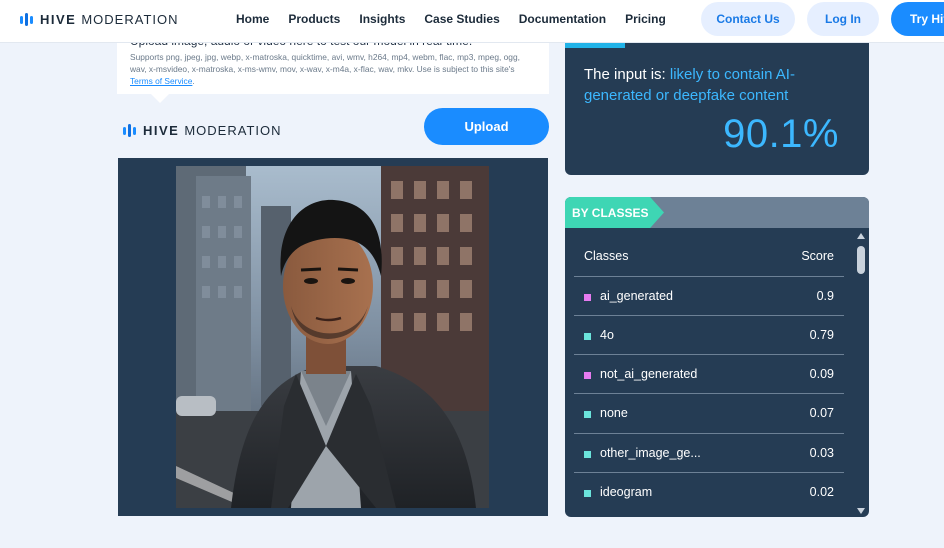 Image resolution: width=944 pixels, height=548 pixels. Describe the element at coordinates (314, 19) in the screenshot. I see `nav-products: Products` at that location.